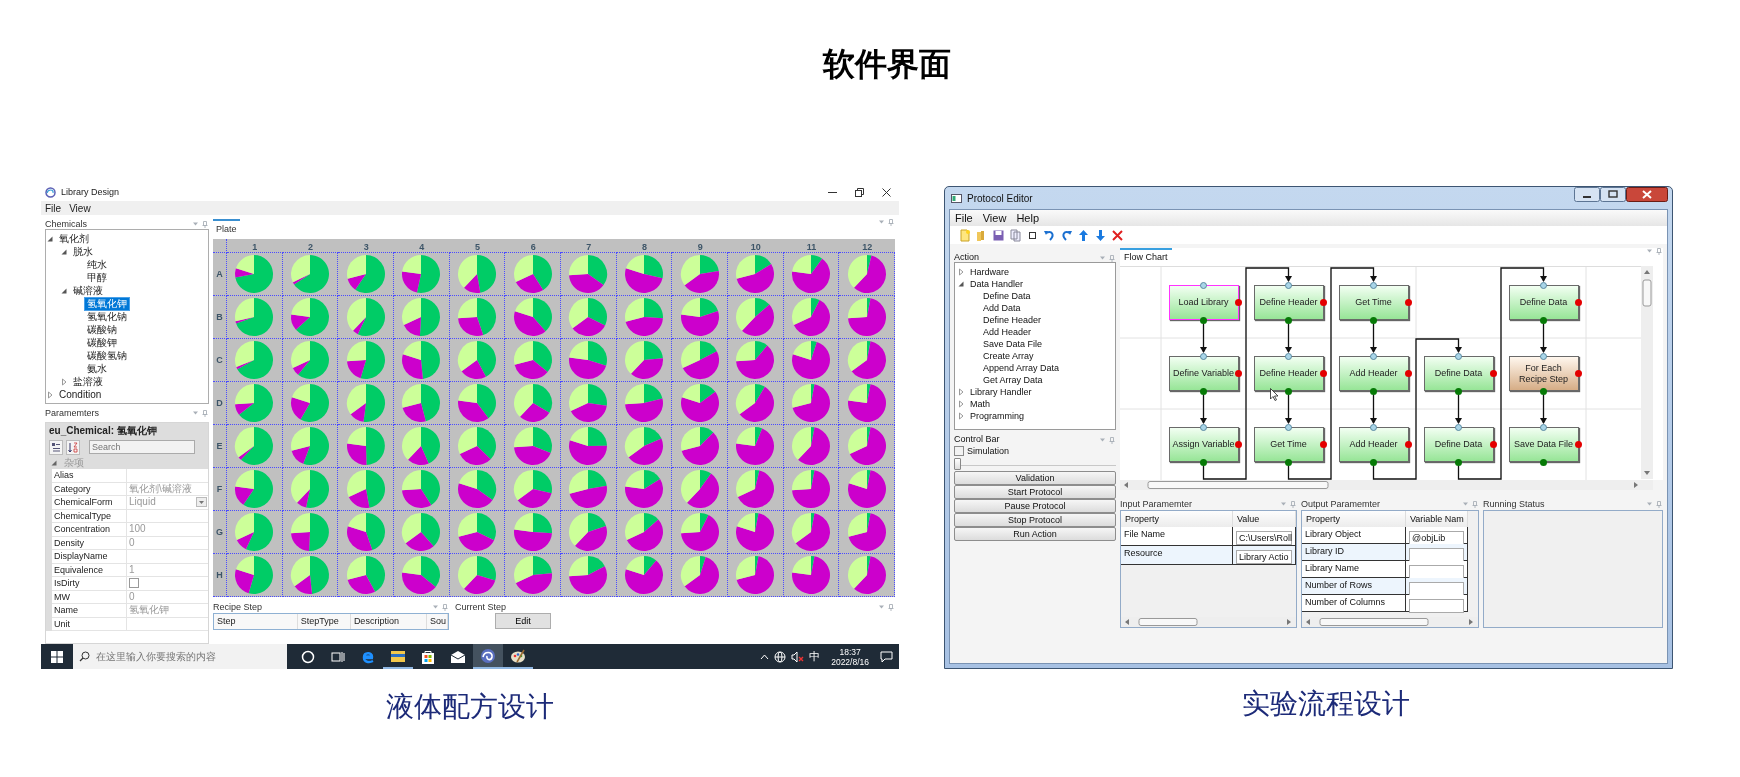  Describe the element at coordinates (523, 621) in the screenshot. I see `edit-button: Edit` at that location.